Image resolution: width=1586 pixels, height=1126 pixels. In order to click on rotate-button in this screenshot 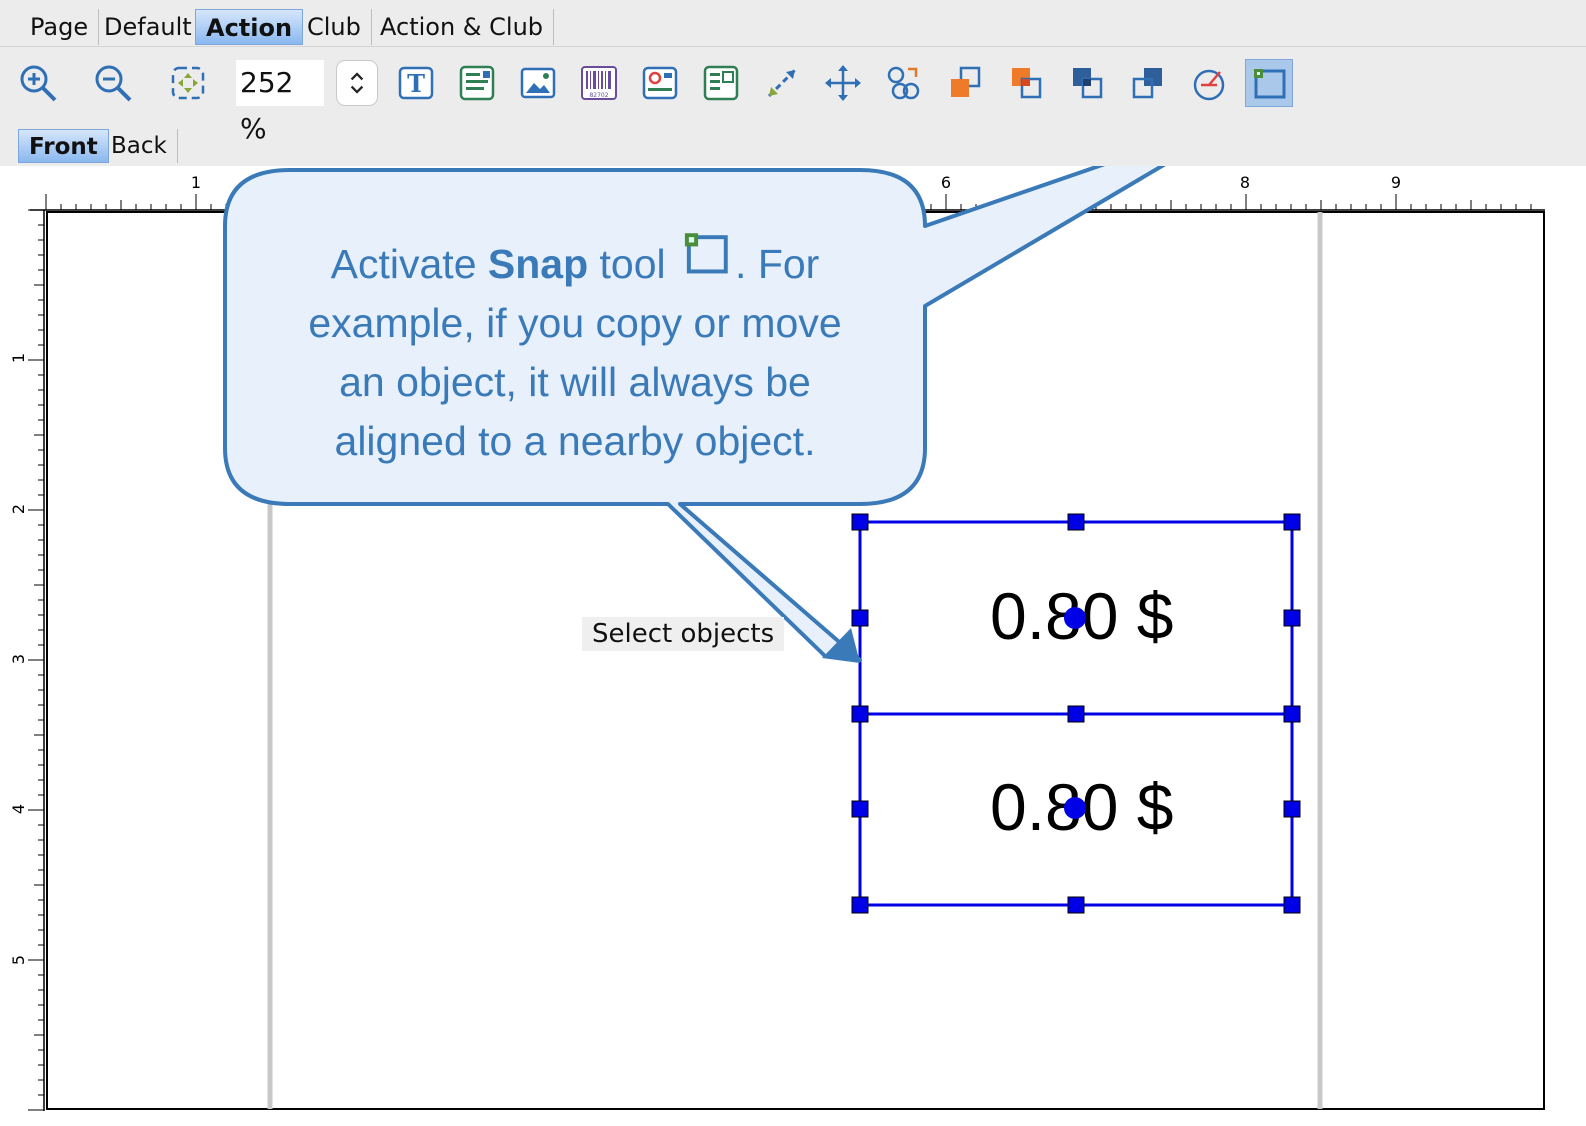, I will do `click(1209, 83)`.